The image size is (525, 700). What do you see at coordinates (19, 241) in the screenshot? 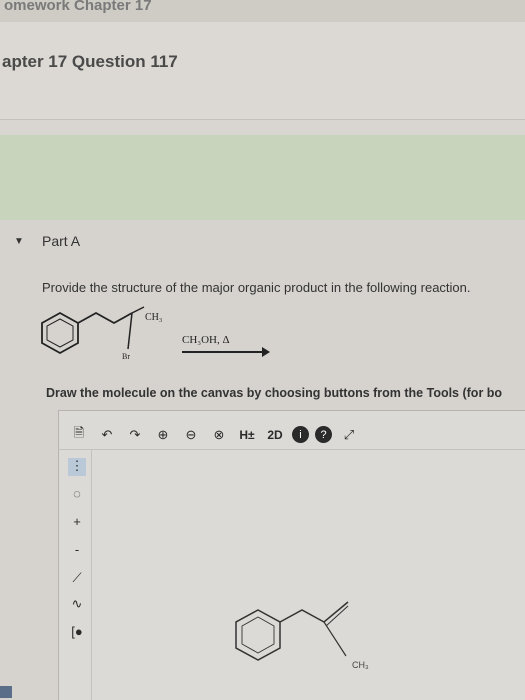
I see `collapse-arrow-icon: ▼` at bounding box center [19, 241].